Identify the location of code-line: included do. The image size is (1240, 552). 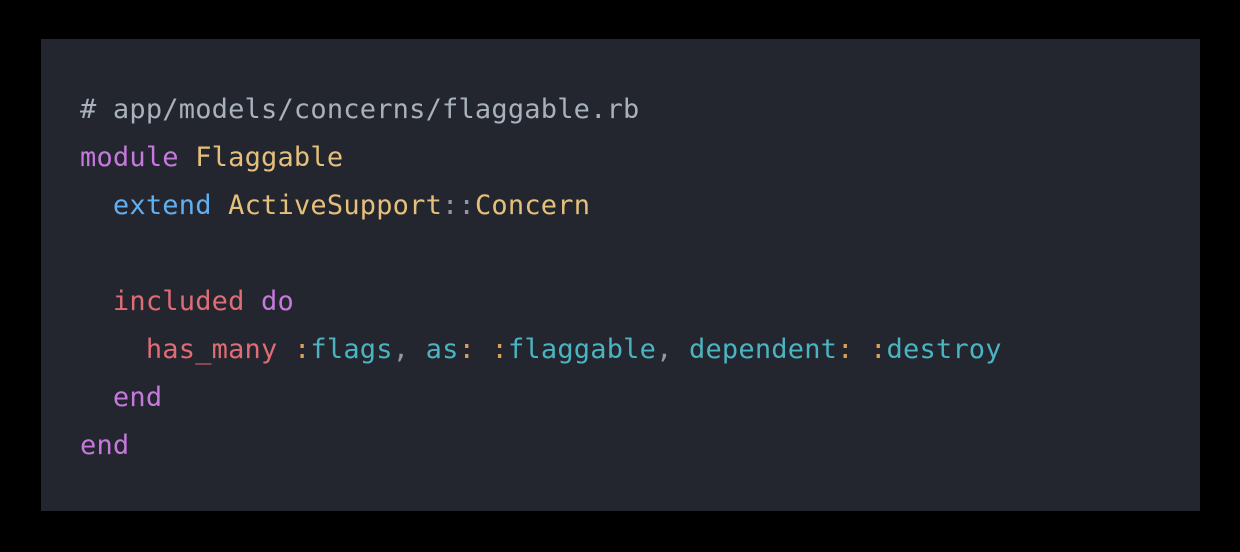
(541, 302).